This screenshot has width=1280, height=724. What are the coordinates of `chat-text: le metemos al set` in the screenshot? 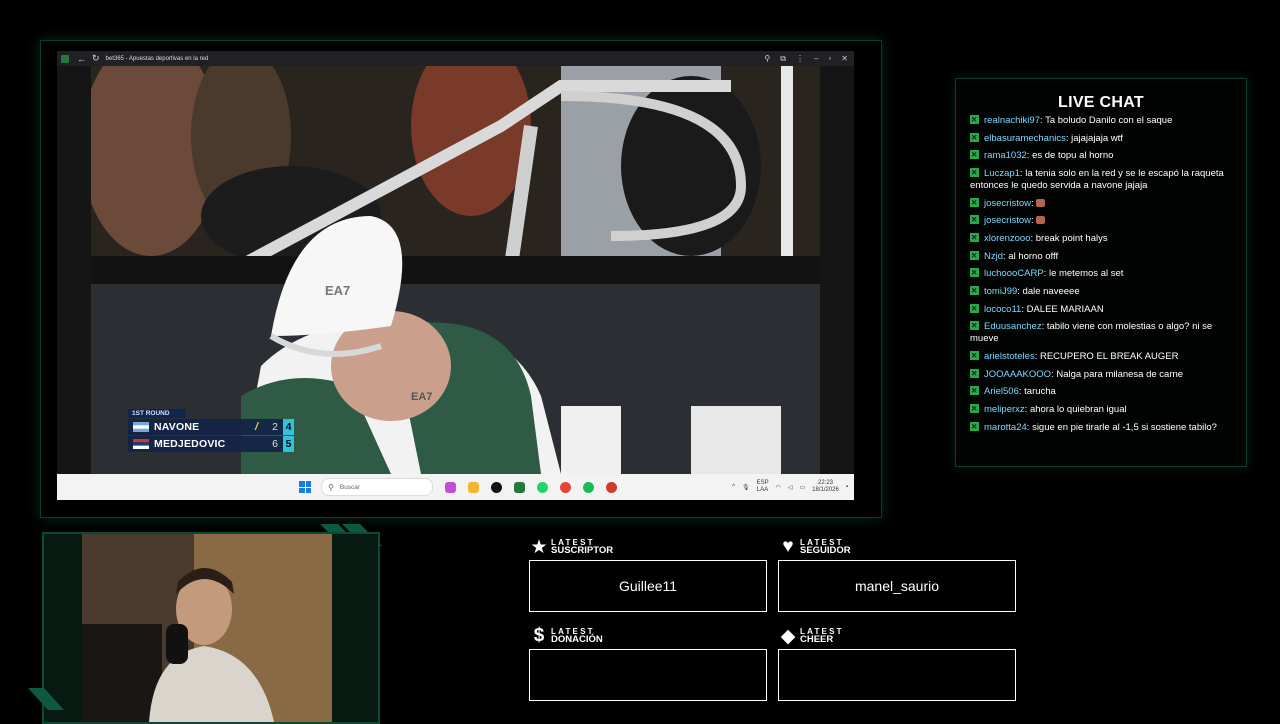 It's located at (1086, 274).